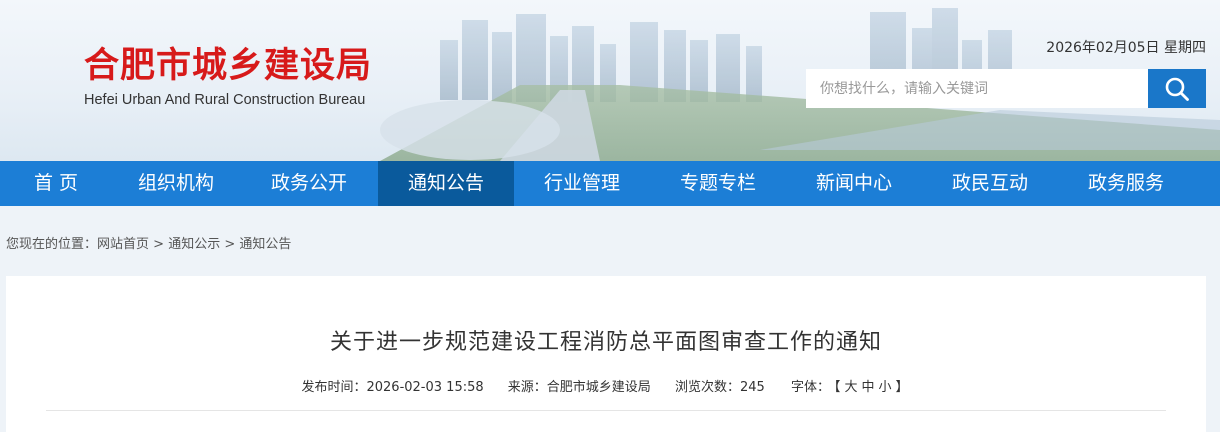 Image resolution: width=1220 pixels, height=432 pixels. I want to click on breadcrumb: 您现在的位置：网站首页 > 通知公示 > 通知公告, so click(148, 242).